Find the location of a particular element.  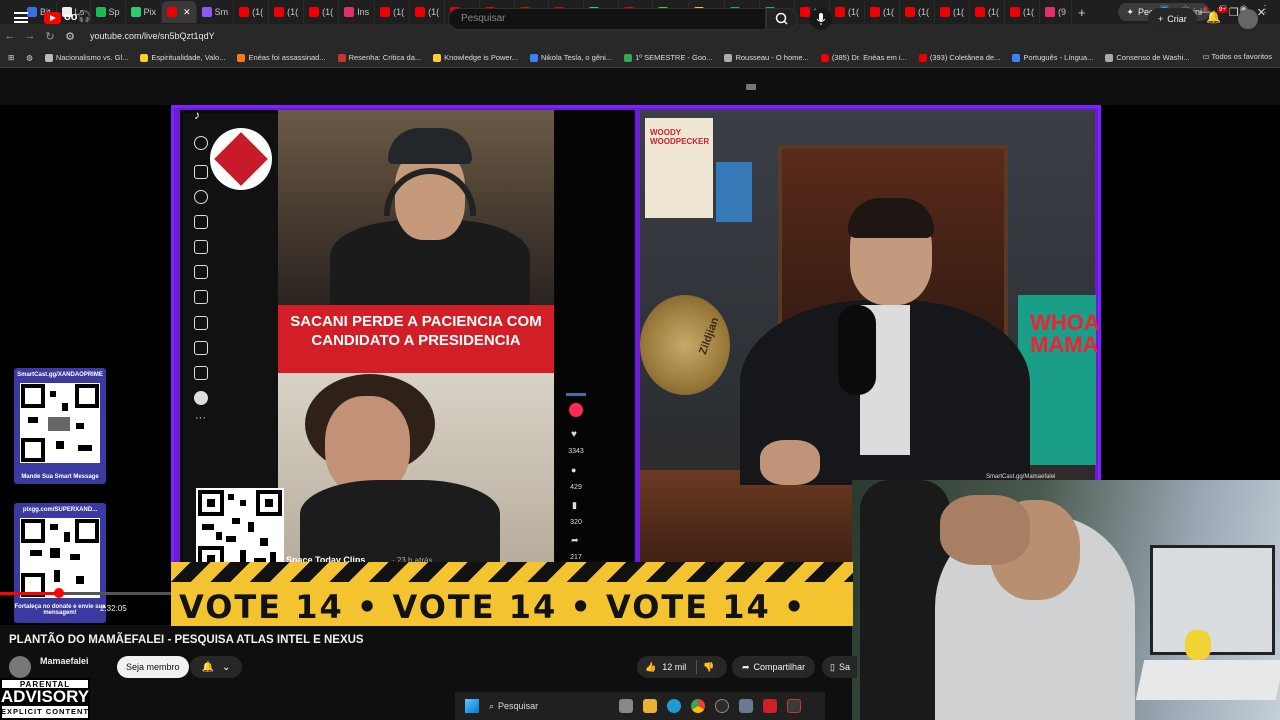

pix-qr-code is located at coordinates (60, 558).